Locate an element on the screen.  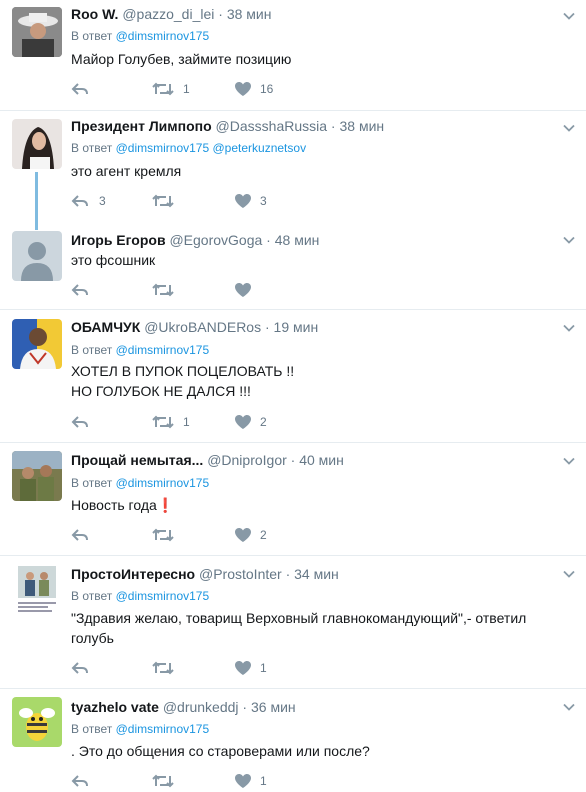
reply-count: 3 is located at coordinates (102, 201).